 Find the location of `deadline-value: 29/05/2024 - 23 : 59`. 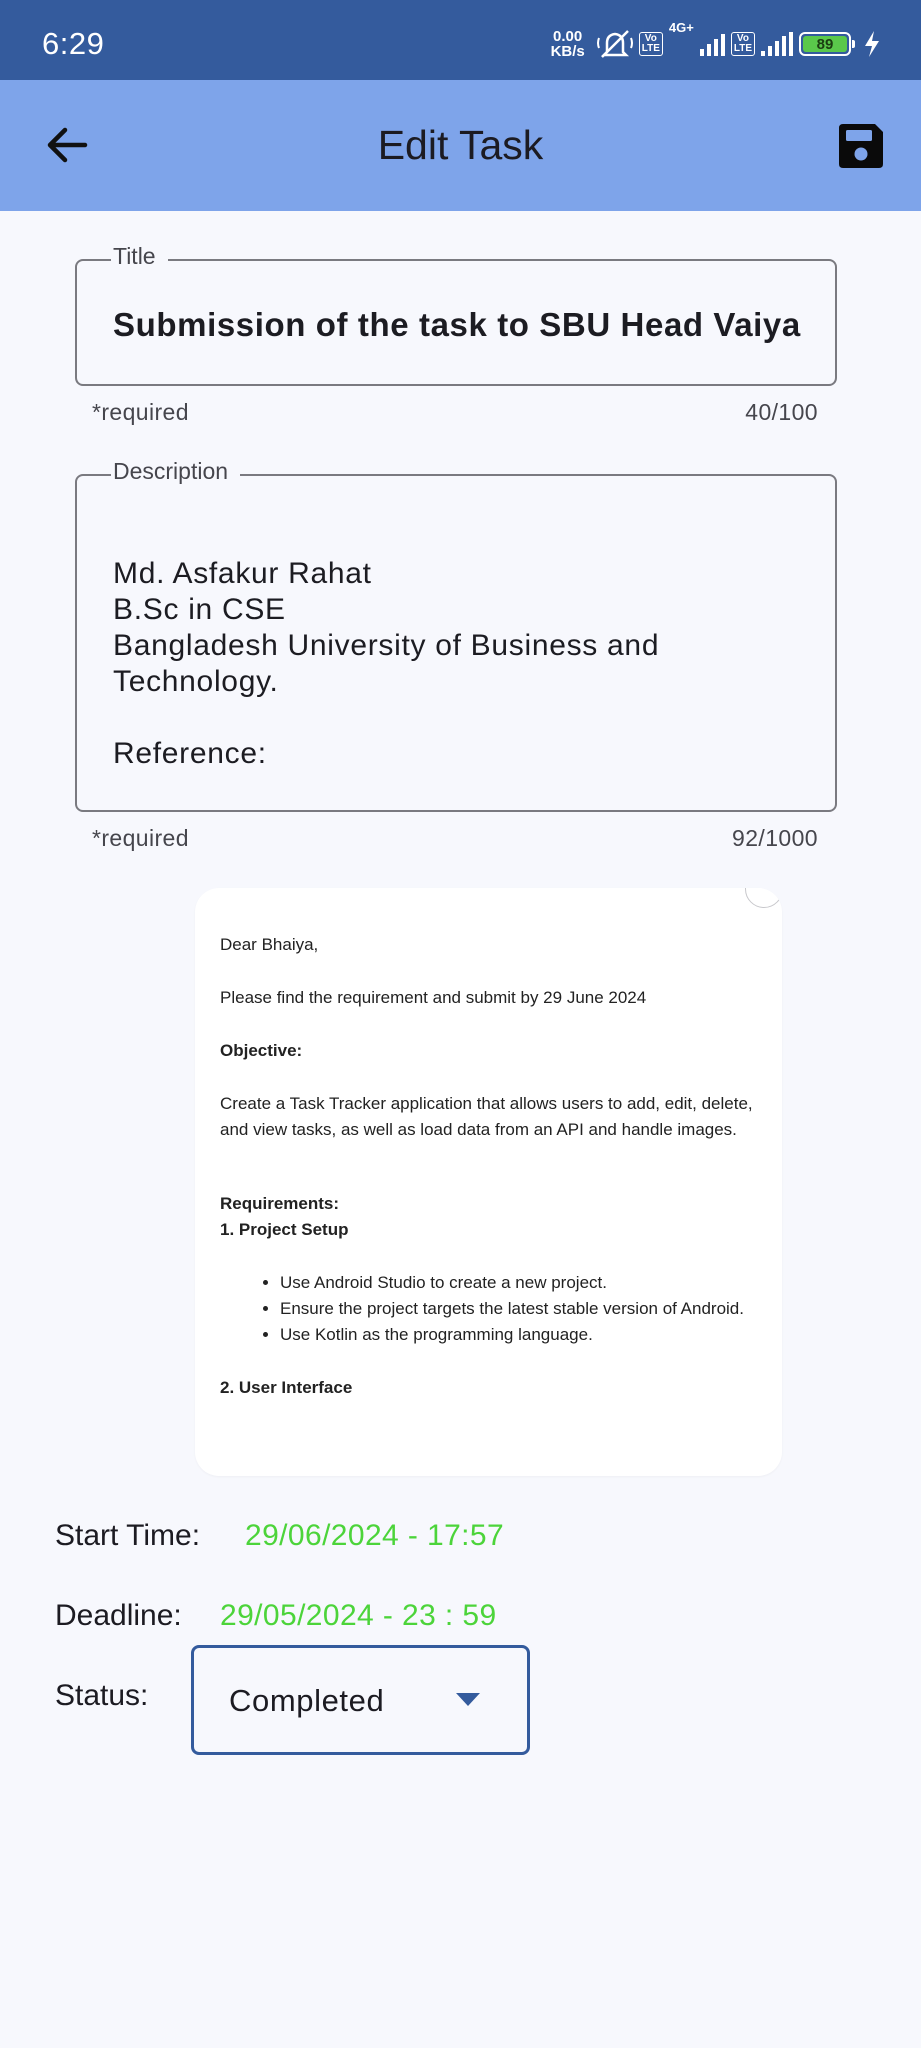

deadline-value: 29/05/2024 - 23 : 59 is located at coordinates (358, 1616).